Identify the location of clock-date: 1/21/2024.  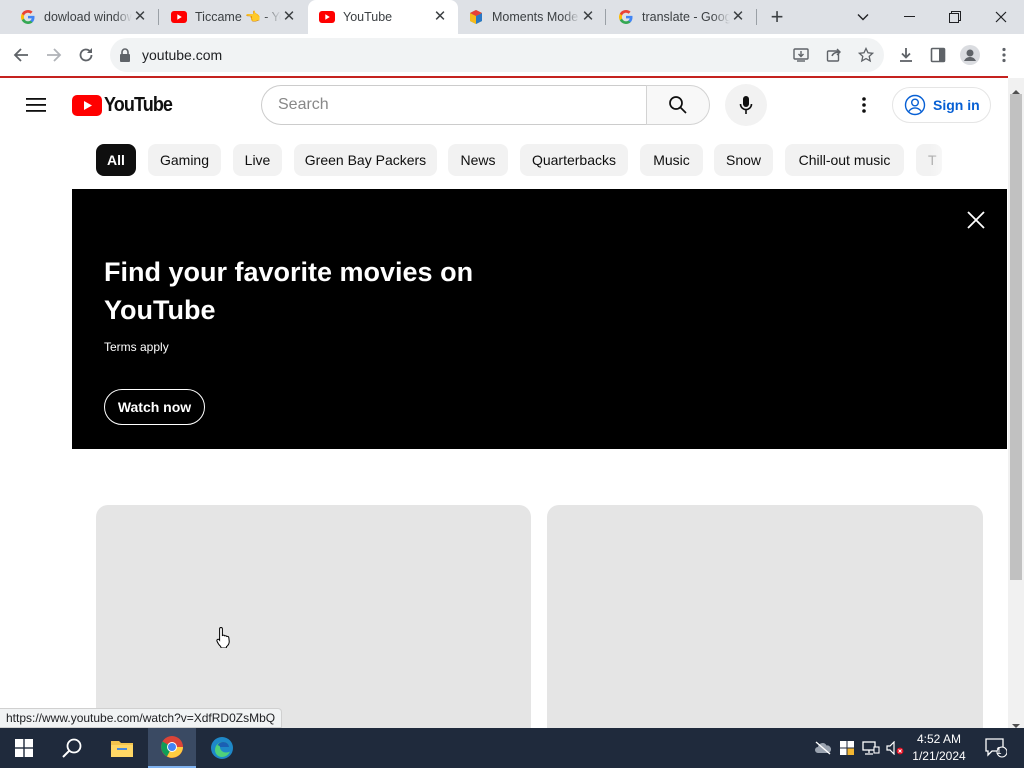
(939, 756).